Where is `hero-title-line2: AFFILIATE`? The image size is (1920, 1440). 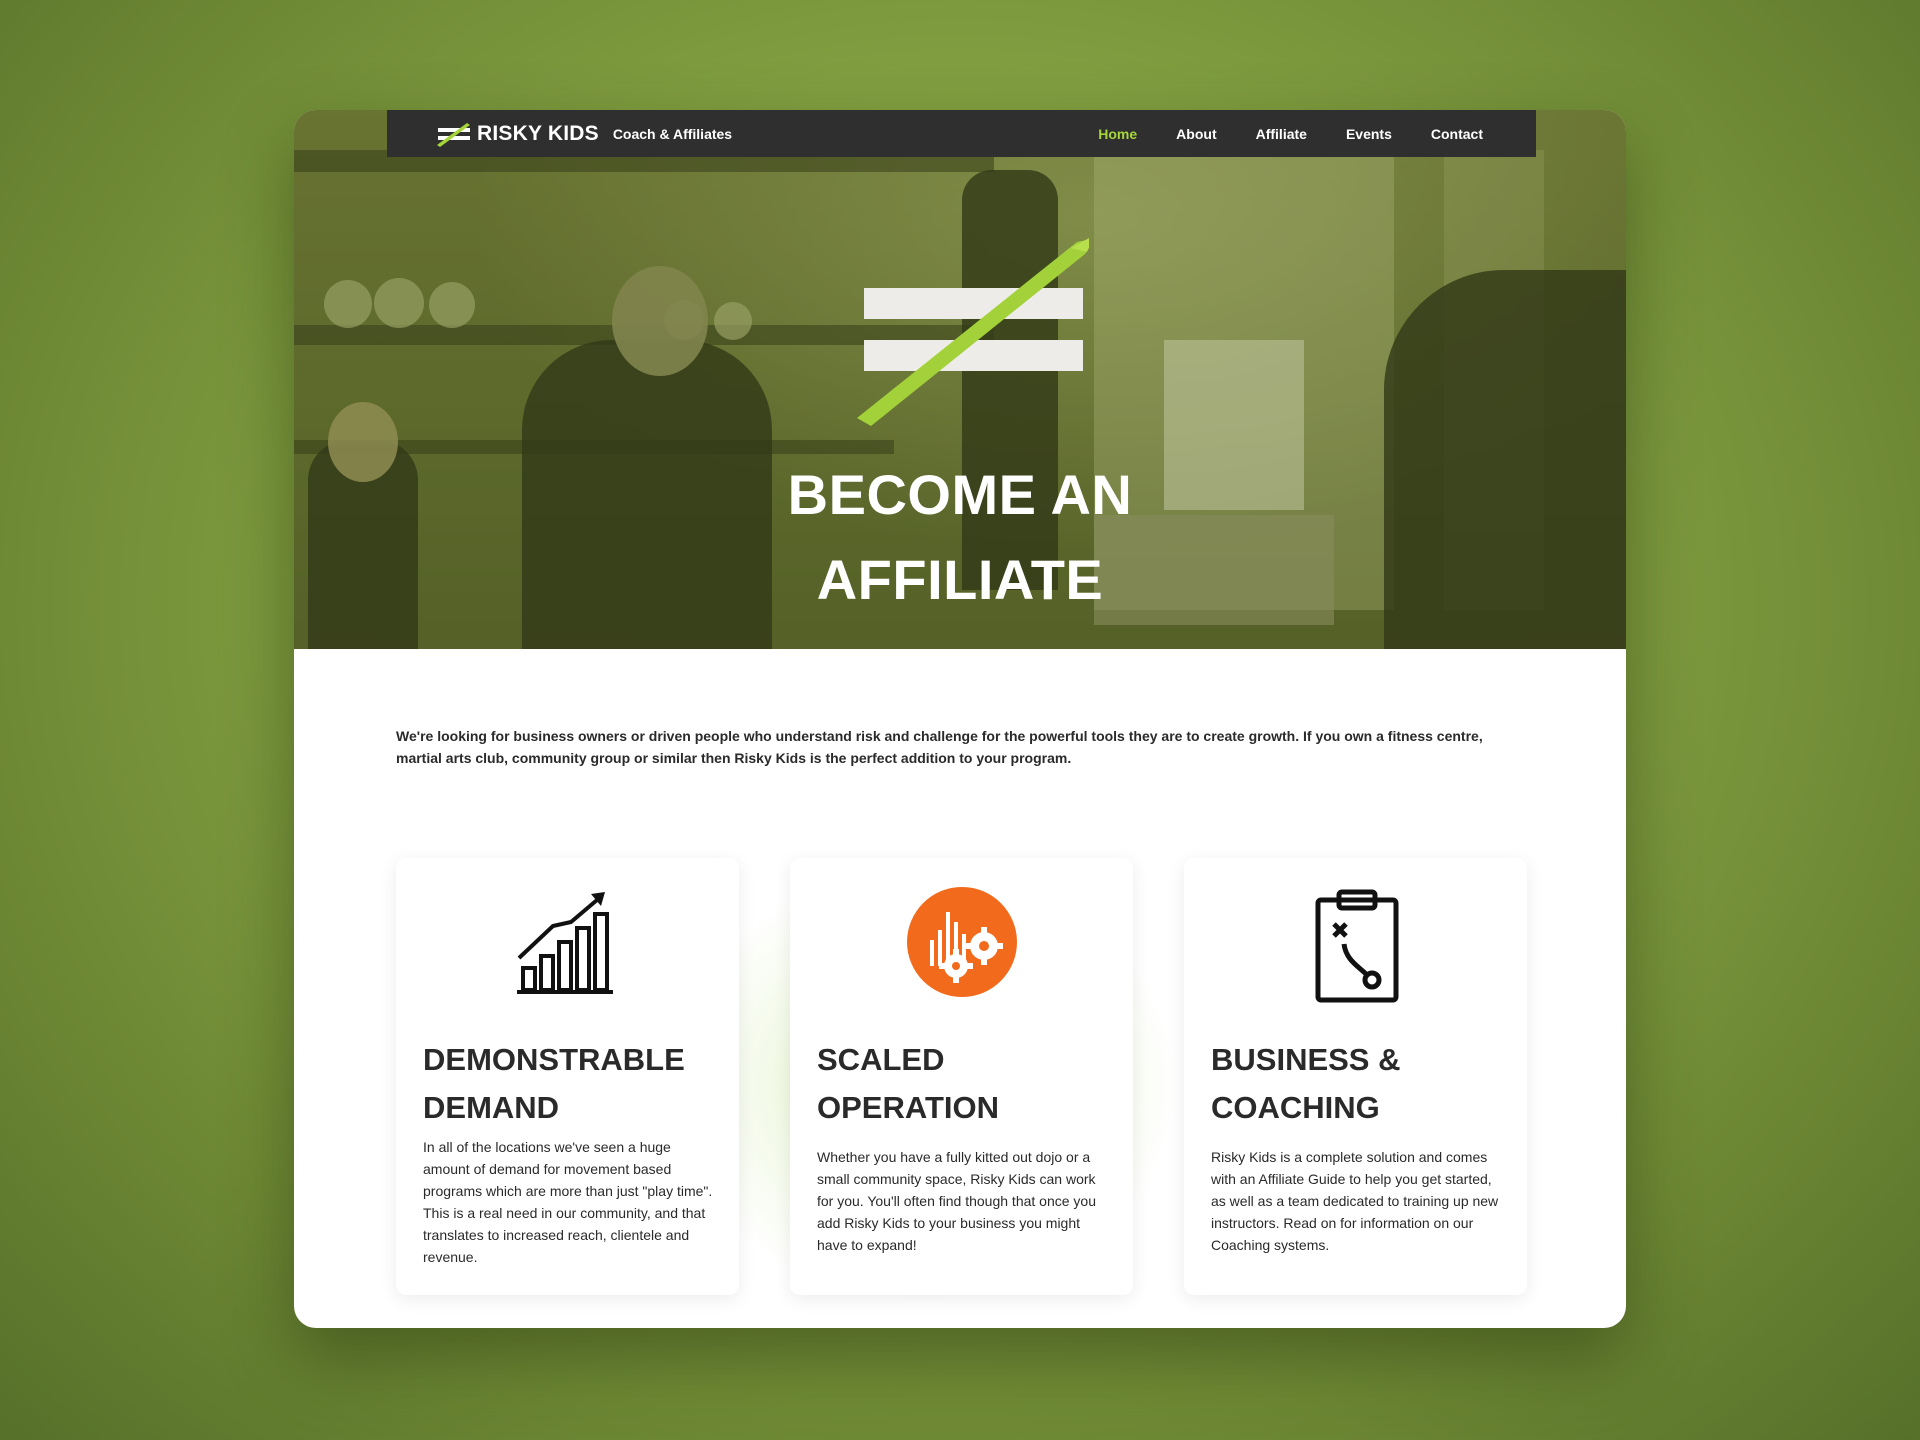
hero-title-line2: AFFILIATE is located at coordinates (960, 579).